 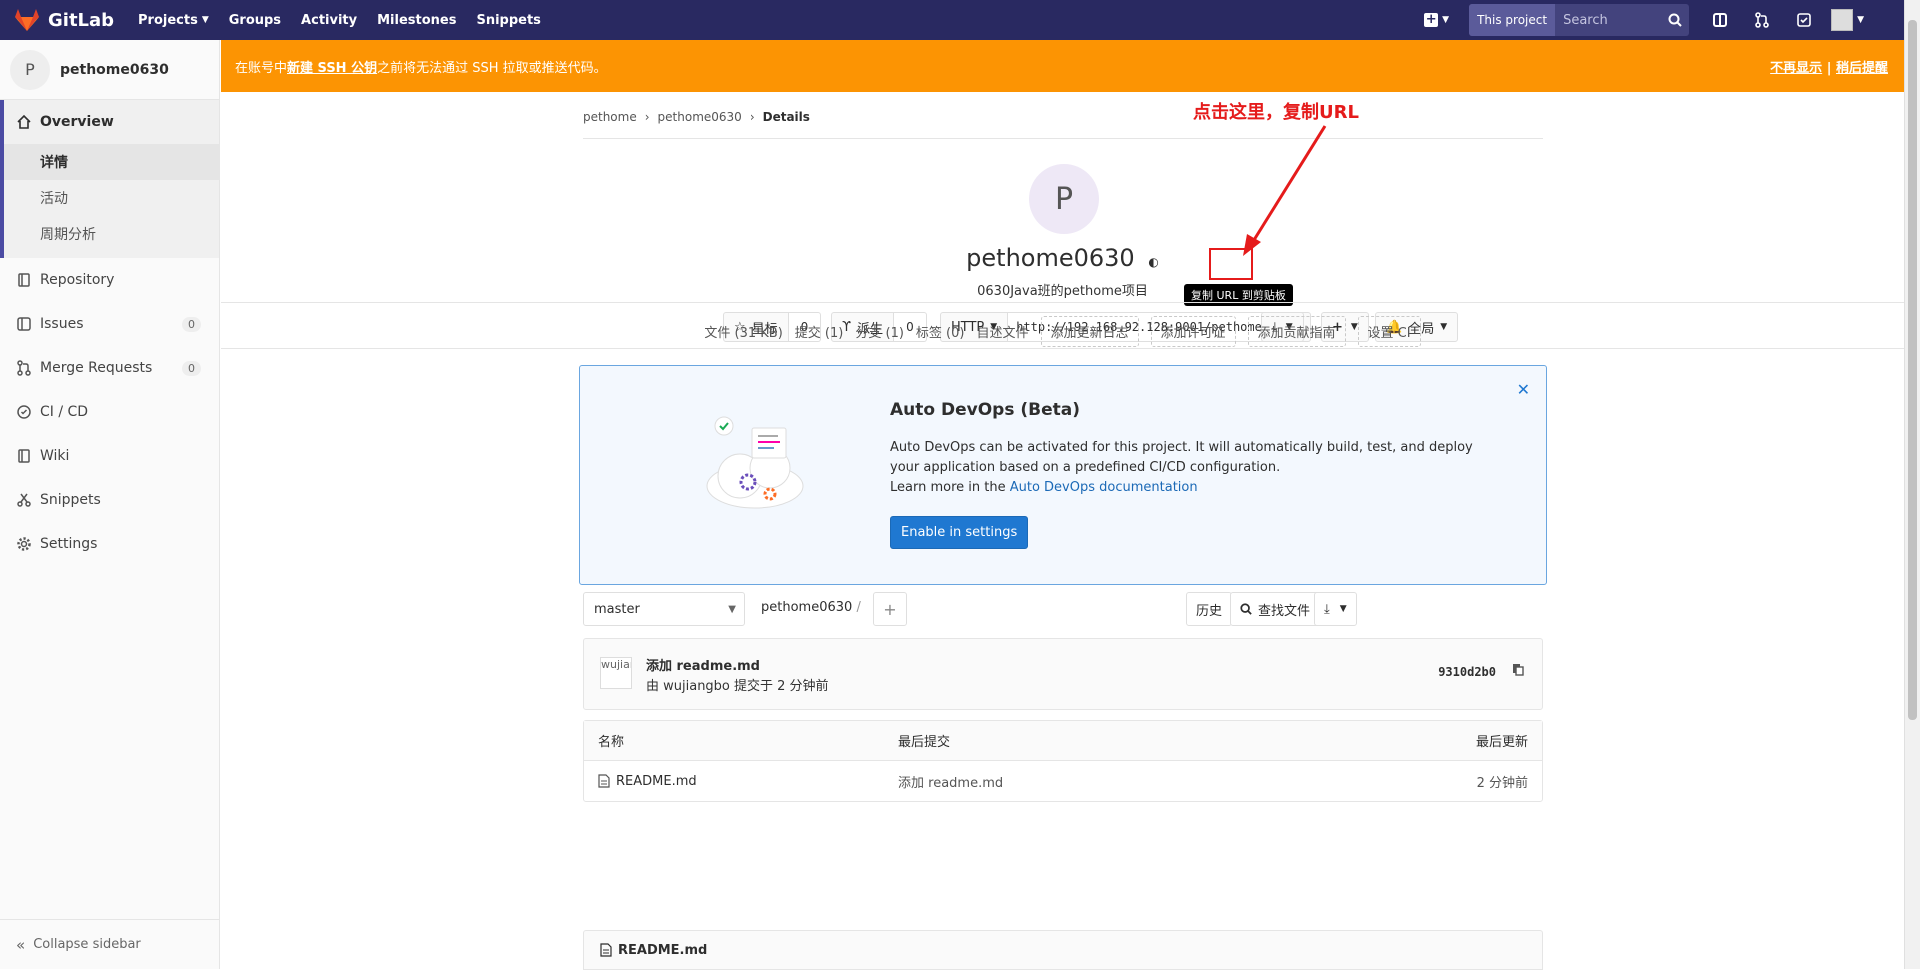 I want to click on stat-tags: 标签 (0), so click(x=940, y=331).